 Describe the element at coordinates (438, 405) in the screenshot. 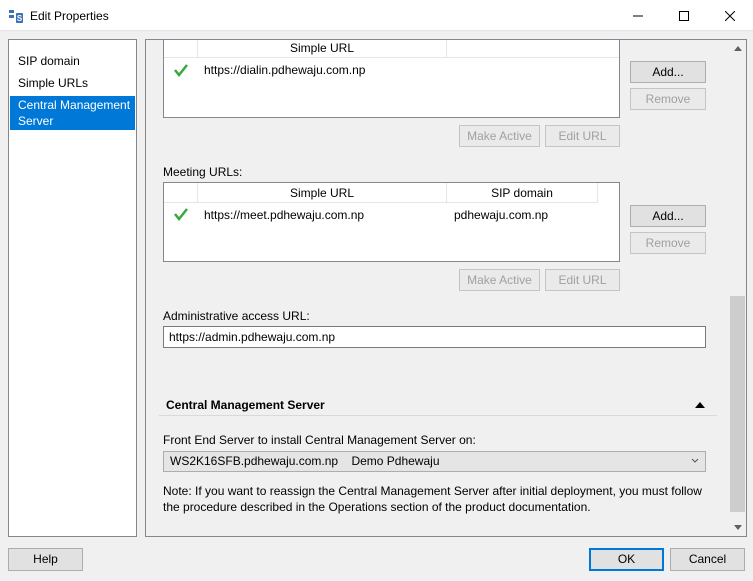

I see `cms-section-header: Central Management Server` at that location.